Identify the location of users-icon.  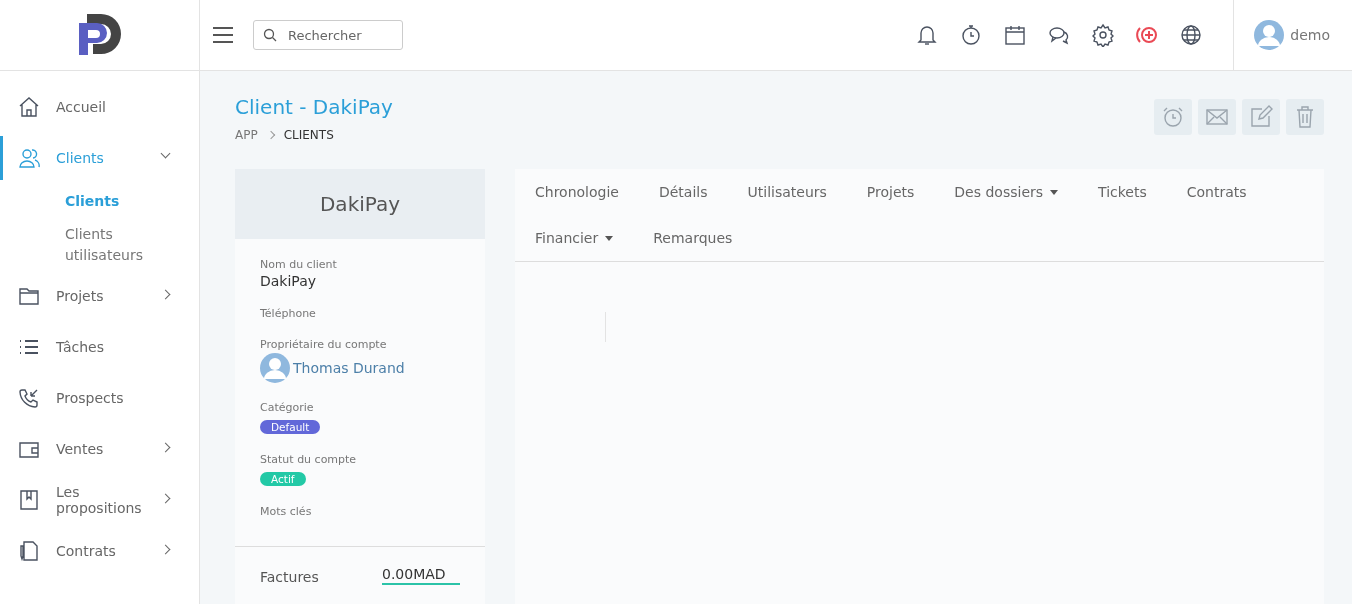
(29, 158).